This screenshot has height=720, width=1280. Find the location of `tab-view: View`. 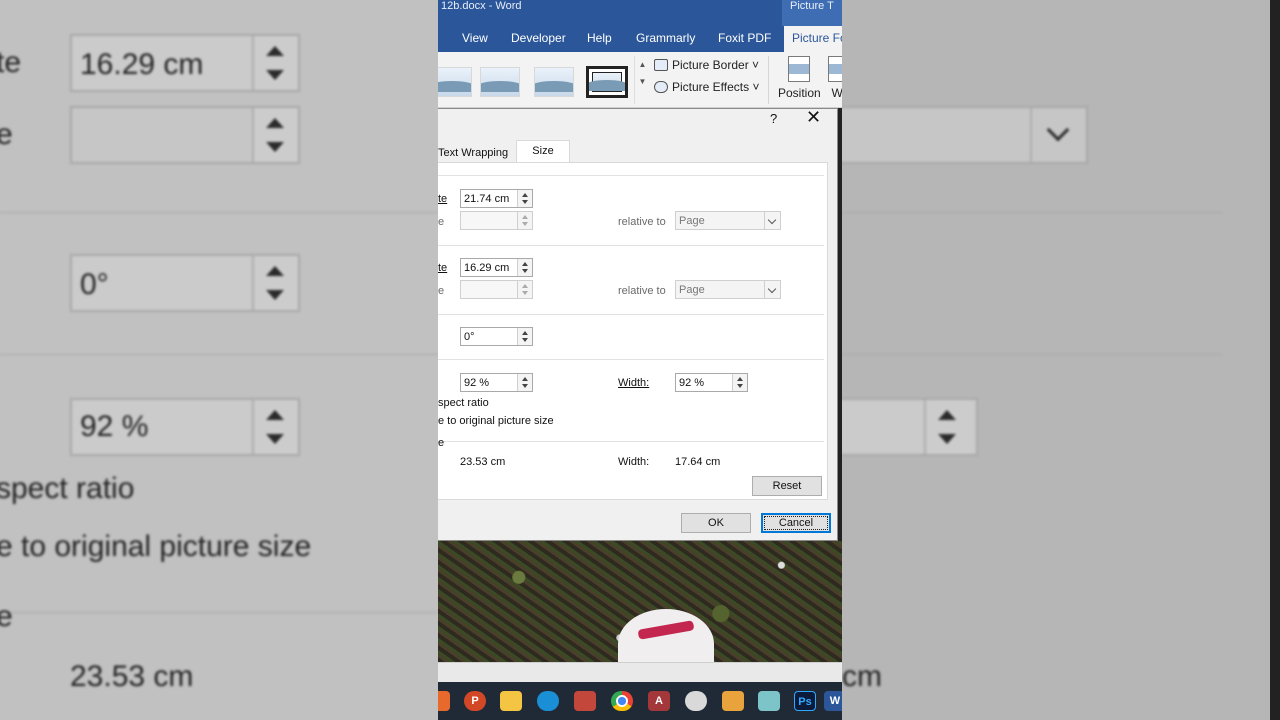

tab-view: View is located at coordinates (475, 38).